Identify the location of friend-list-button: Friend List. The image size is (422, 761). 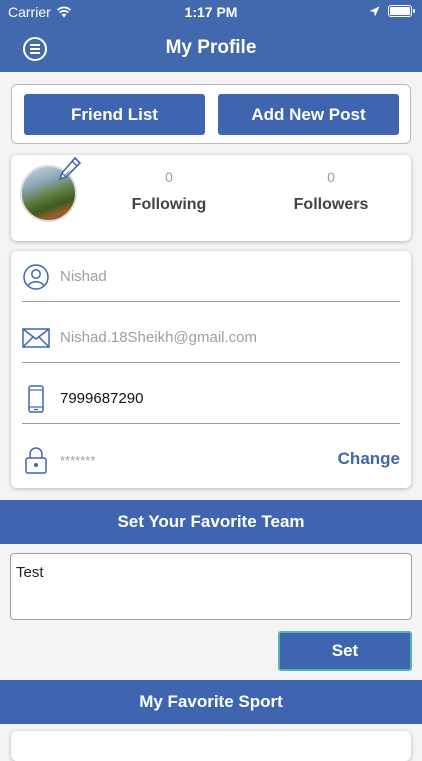
(114, 114).